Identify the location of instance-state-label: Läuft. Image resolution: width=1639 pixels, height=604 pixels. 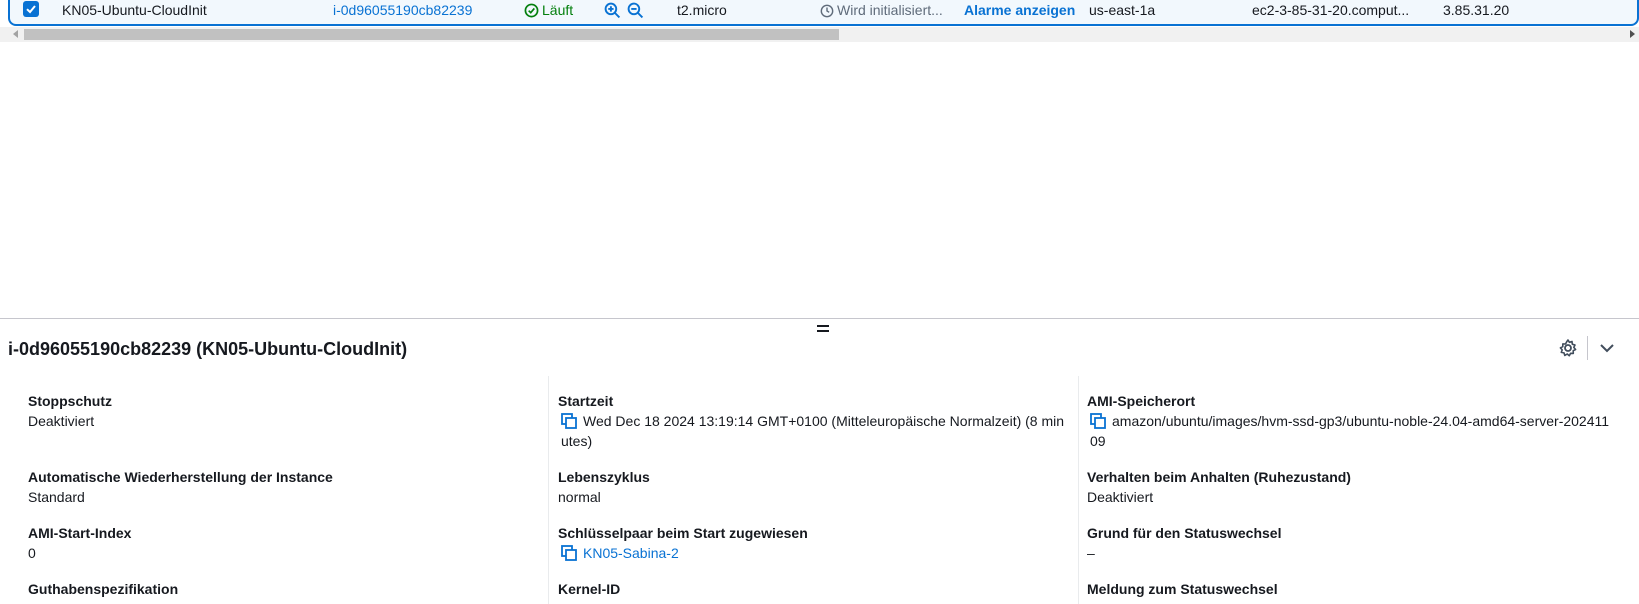
(558, 10).